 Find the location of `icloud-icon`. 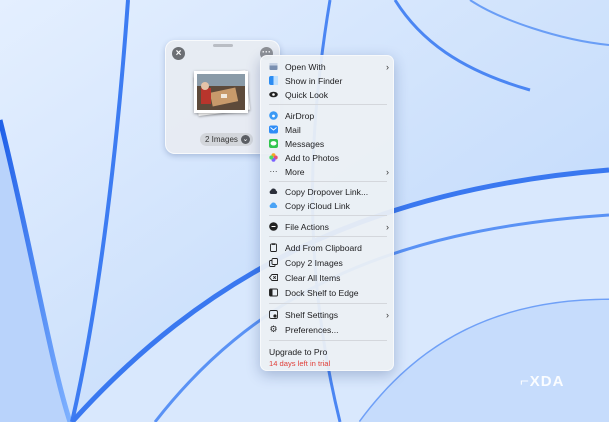

icloud-icon is located at coordinates (273, 205).